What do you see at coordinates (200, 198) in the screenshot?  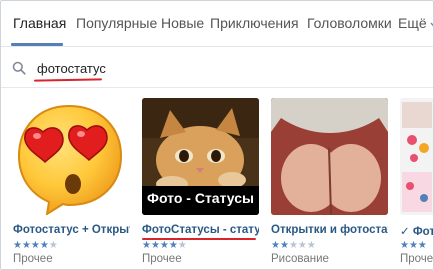 I see `photo-banner-text: Фото - Статусы` at bounding box center [200, 198].